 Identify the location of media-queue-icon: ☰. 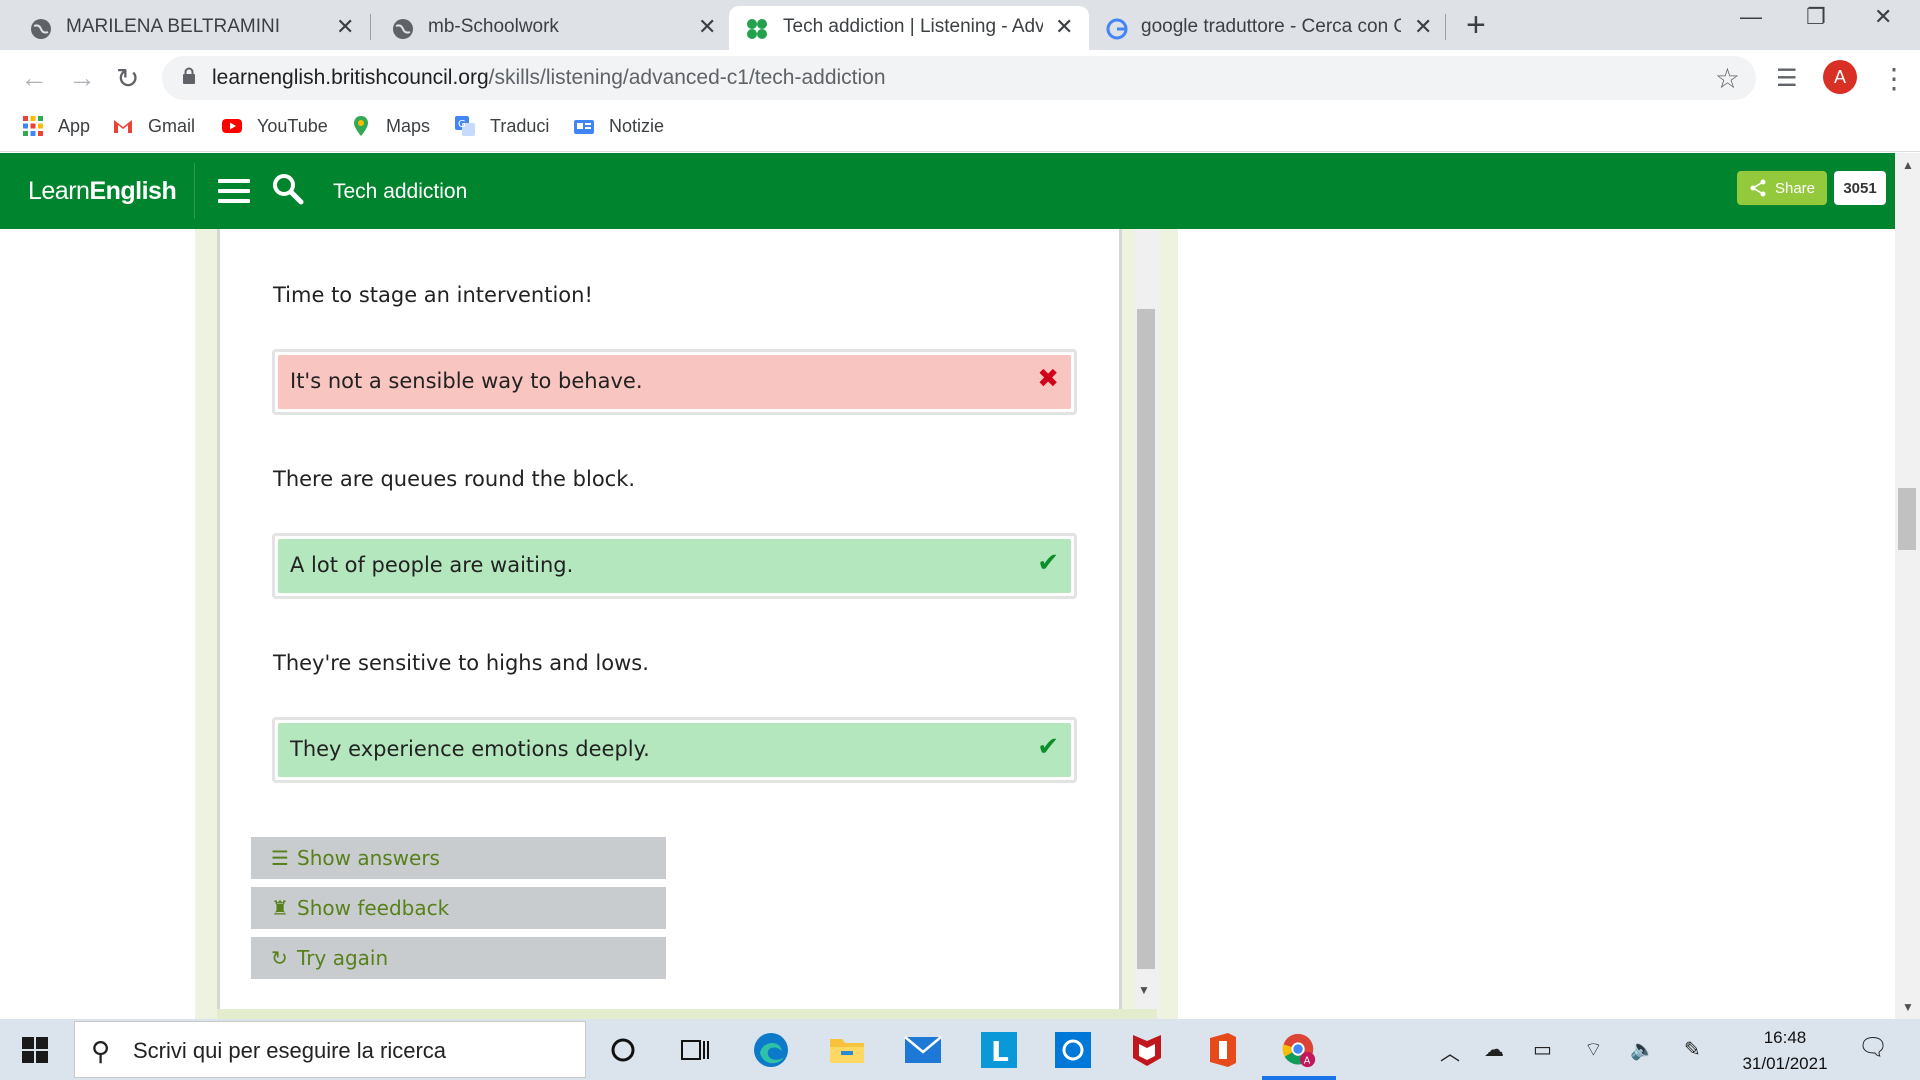
(1787, 78).